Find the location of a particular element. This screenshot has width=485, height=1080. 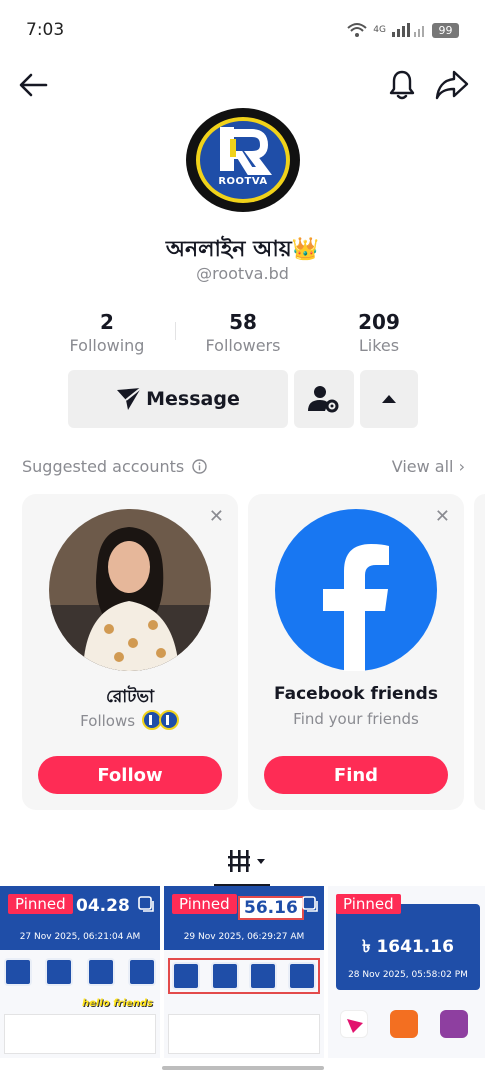

stat-following-label: Following is located at coordinates (107, 345).